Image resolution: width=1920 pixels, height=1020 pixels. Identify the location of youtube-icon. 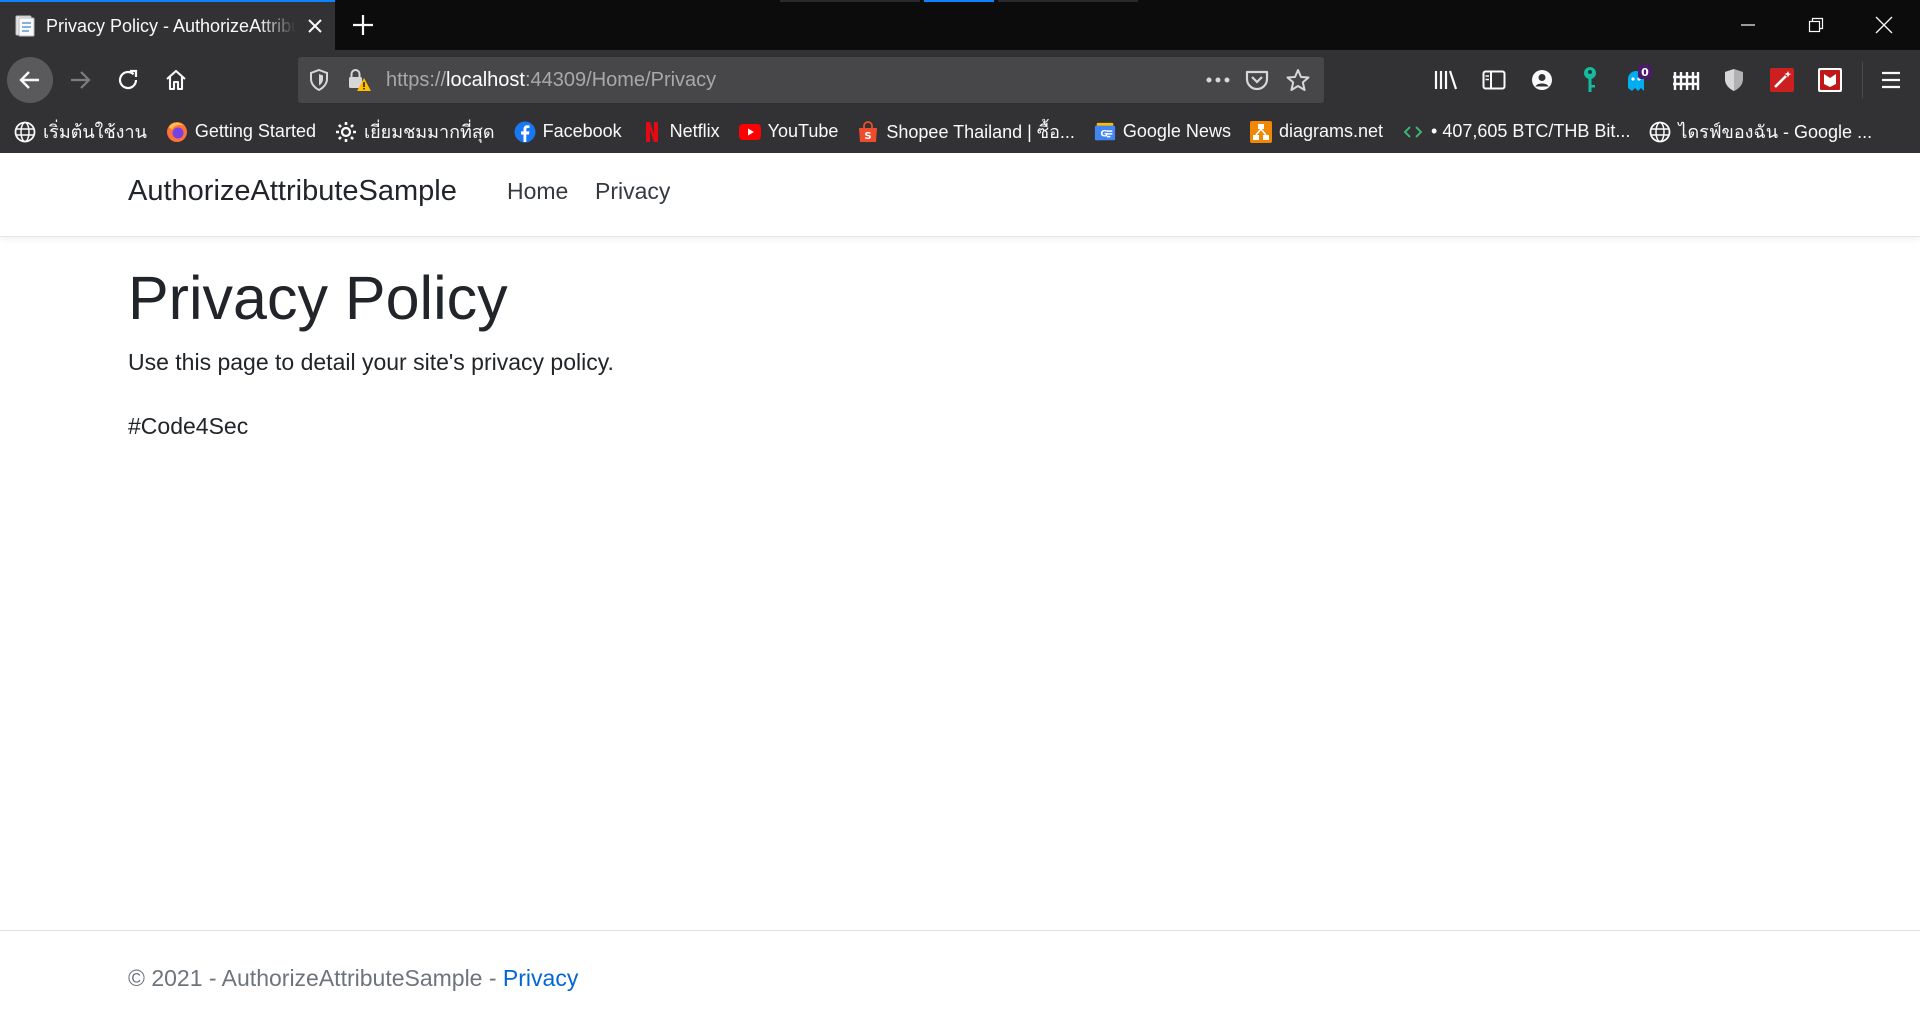
(749, 132).